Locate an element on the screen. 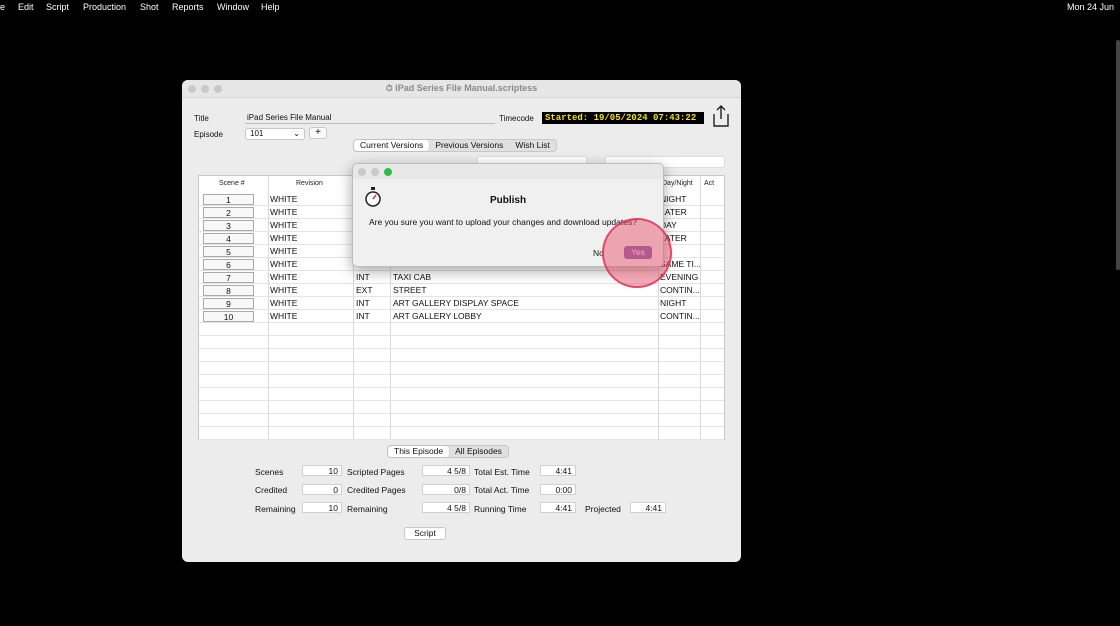  close-dialog-button is located at coordinates (362, 172).